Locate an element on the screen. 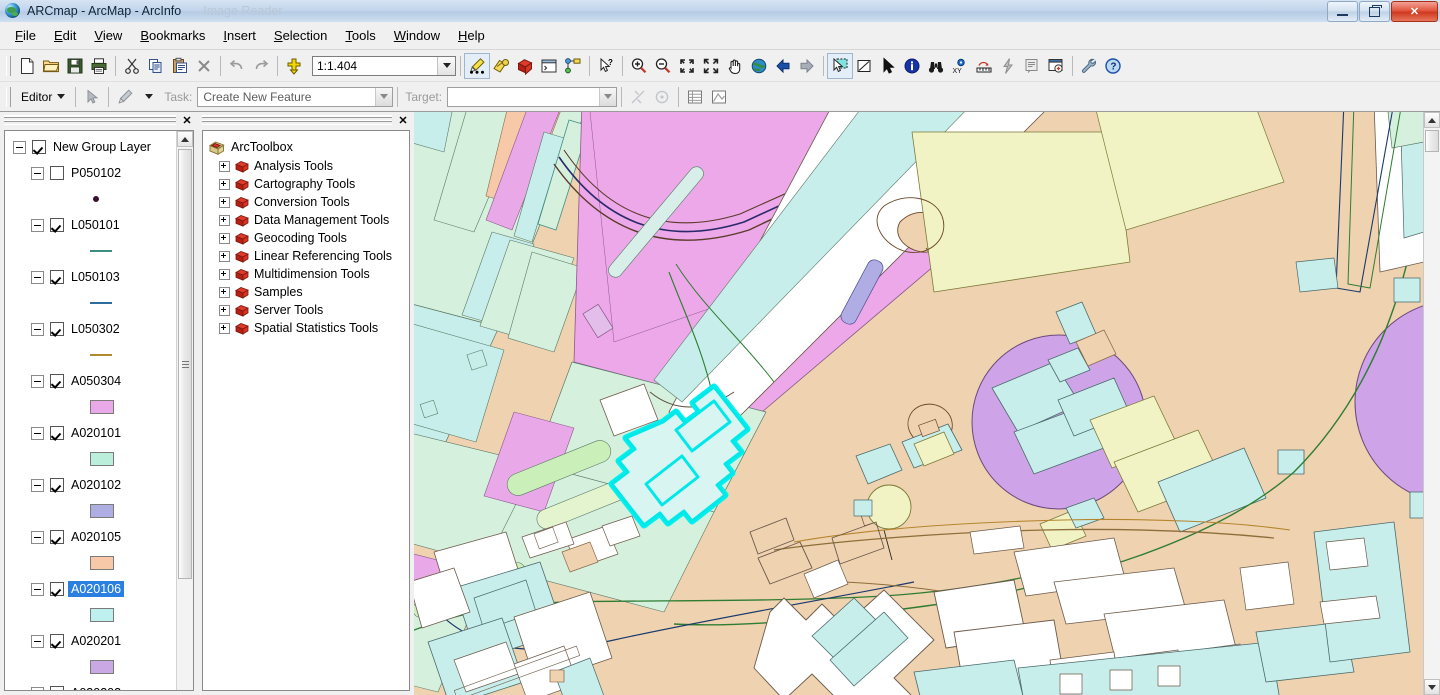  select-elements-icon is located at coordinates (888, 66).